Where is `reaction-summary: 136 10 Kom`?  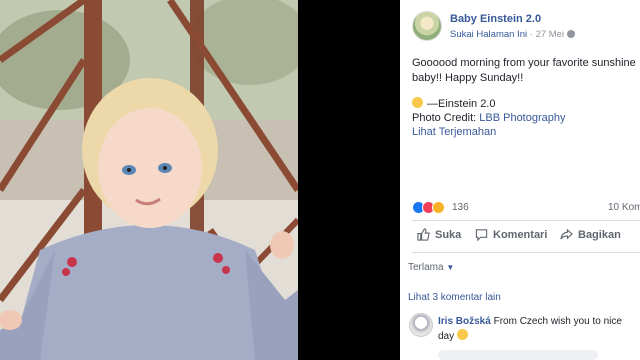
reaction-summary: 136 10 Kom is located at coordinates (526, 208).